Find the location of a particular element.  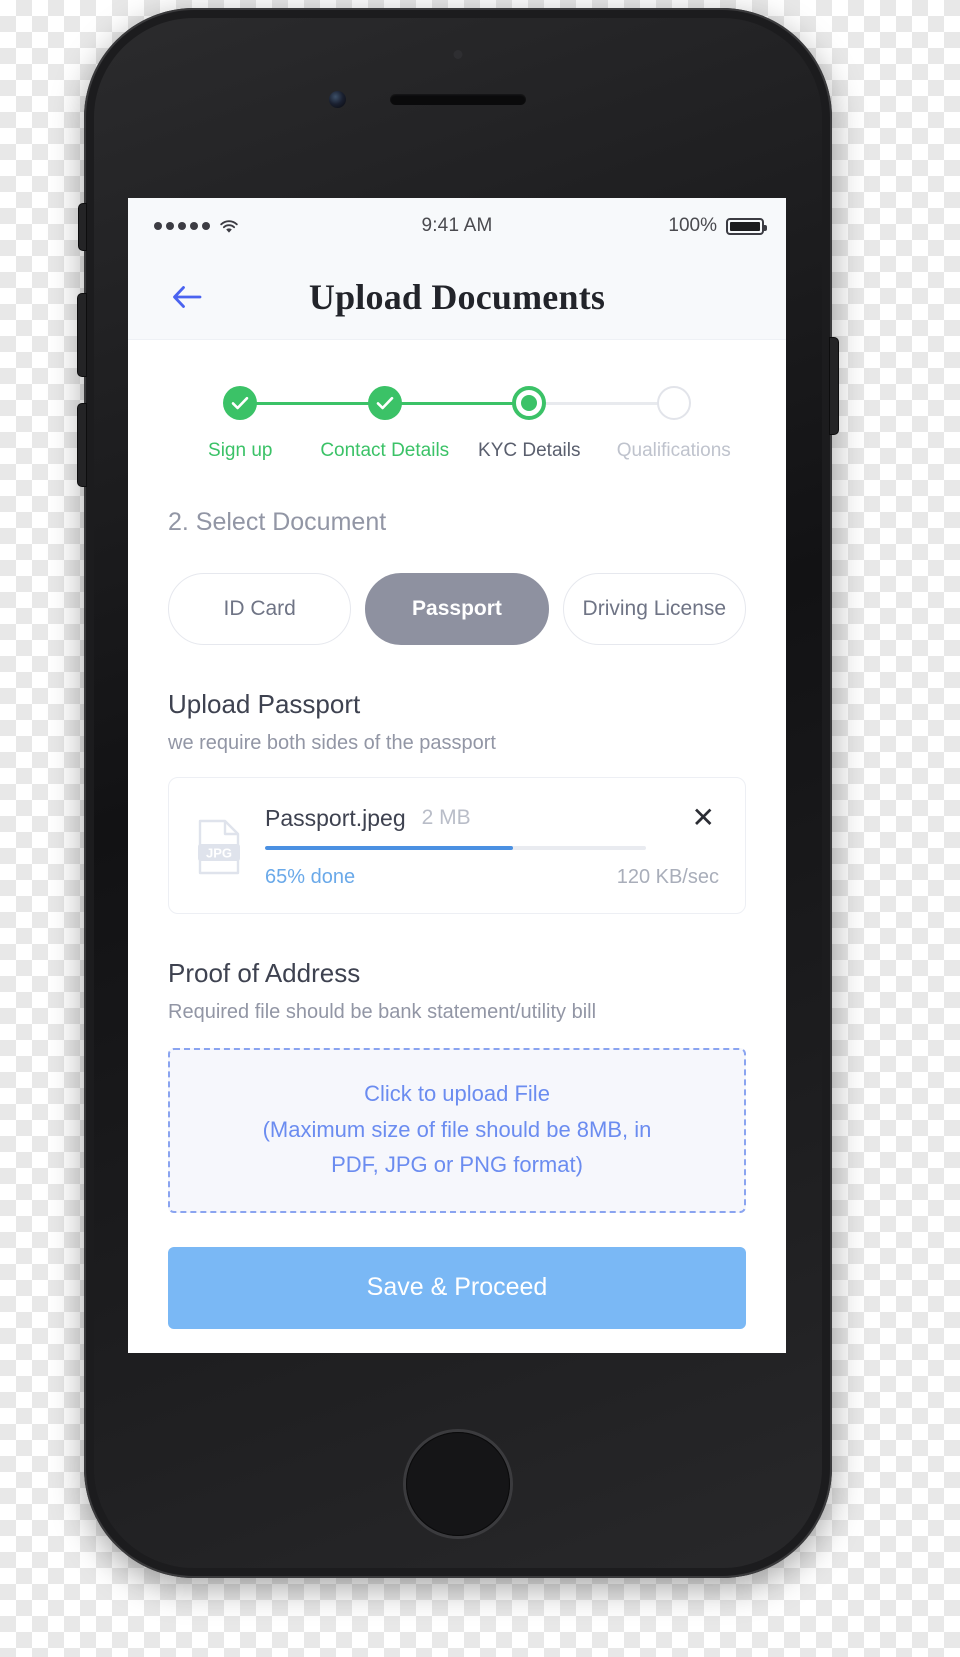

status-bar-right: 100% is located at coordinates (717, 226).